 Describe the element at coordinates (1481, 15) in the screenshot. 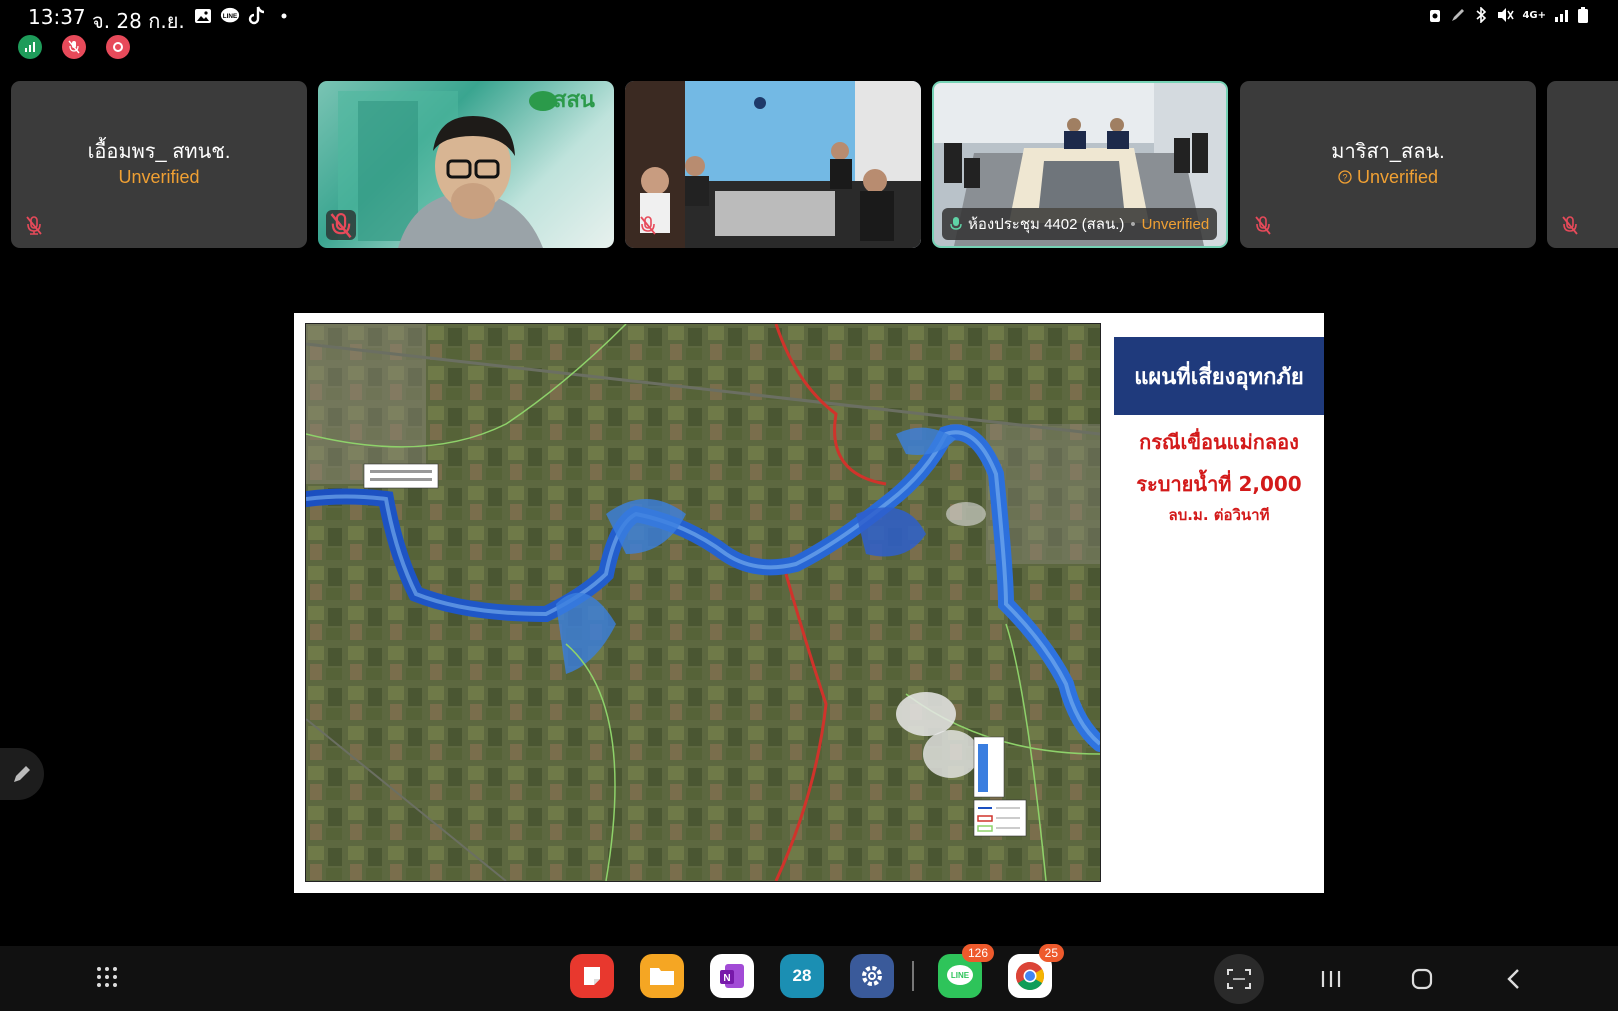

I see `bluetooth-icon` at that location.